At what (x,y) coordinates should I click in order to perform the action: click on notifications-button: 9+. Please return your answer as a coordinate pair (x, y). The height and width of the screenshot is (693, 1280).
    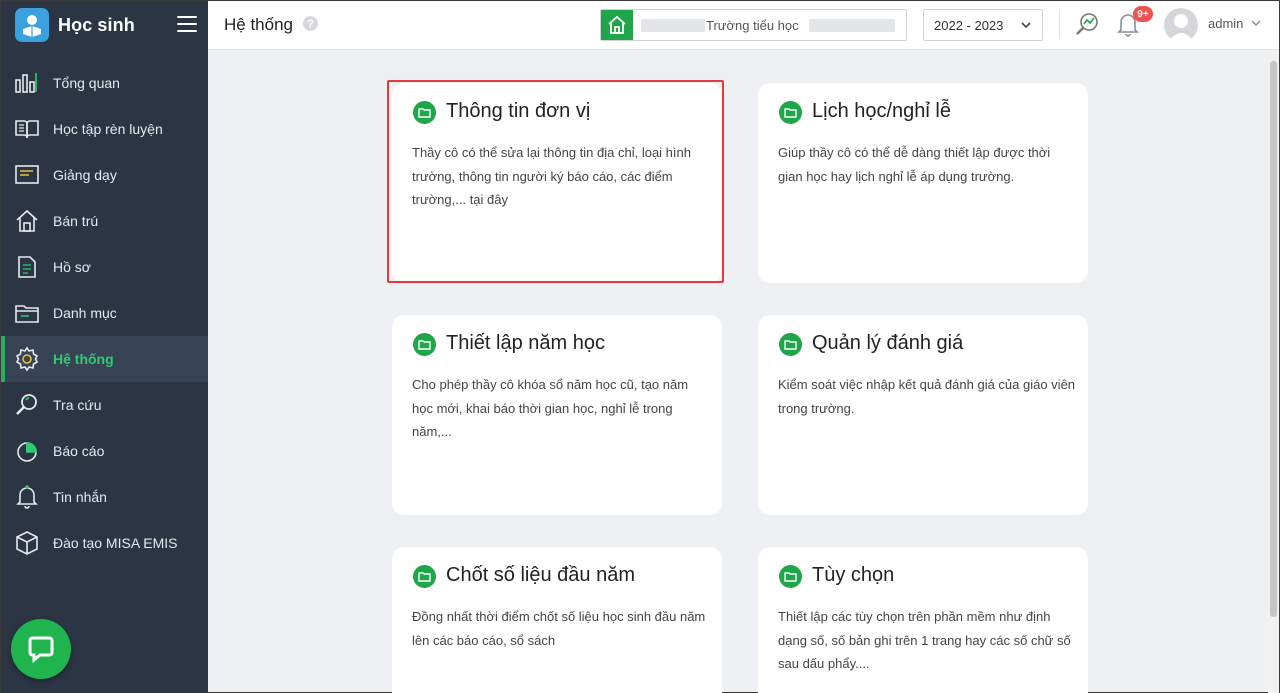
    Looking at the image, I should click on (1134, 23).